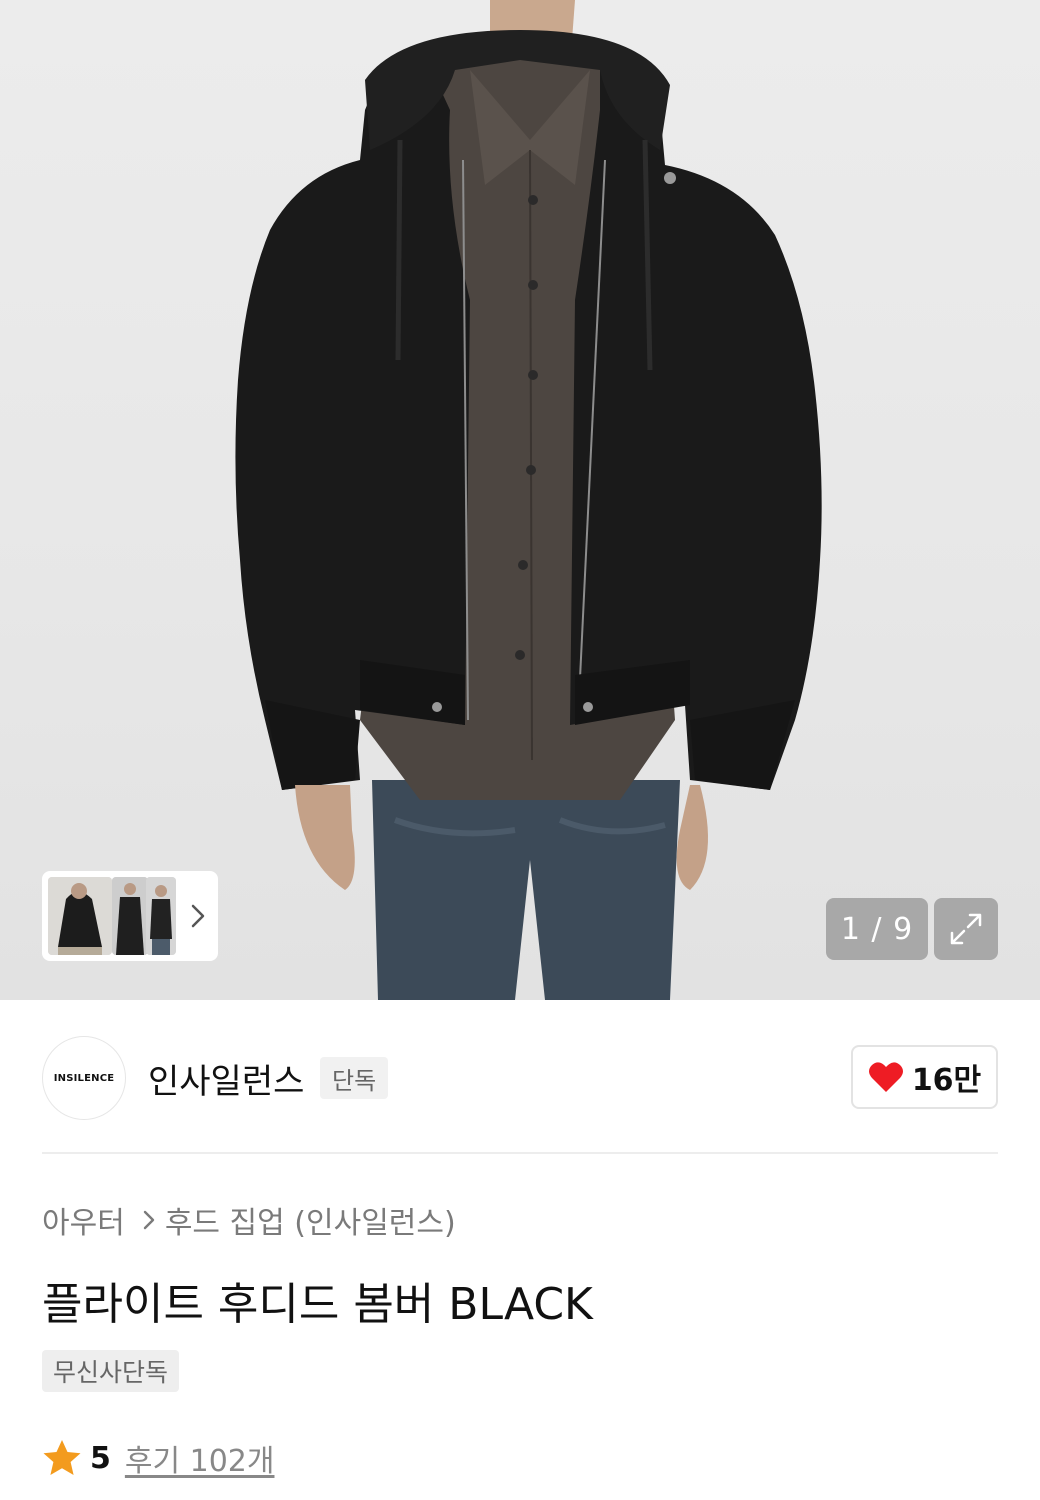 This screenshot has width=1040, height=1500. I want to click on brand-logo-text: INSILENCE, so click(84, 1078).